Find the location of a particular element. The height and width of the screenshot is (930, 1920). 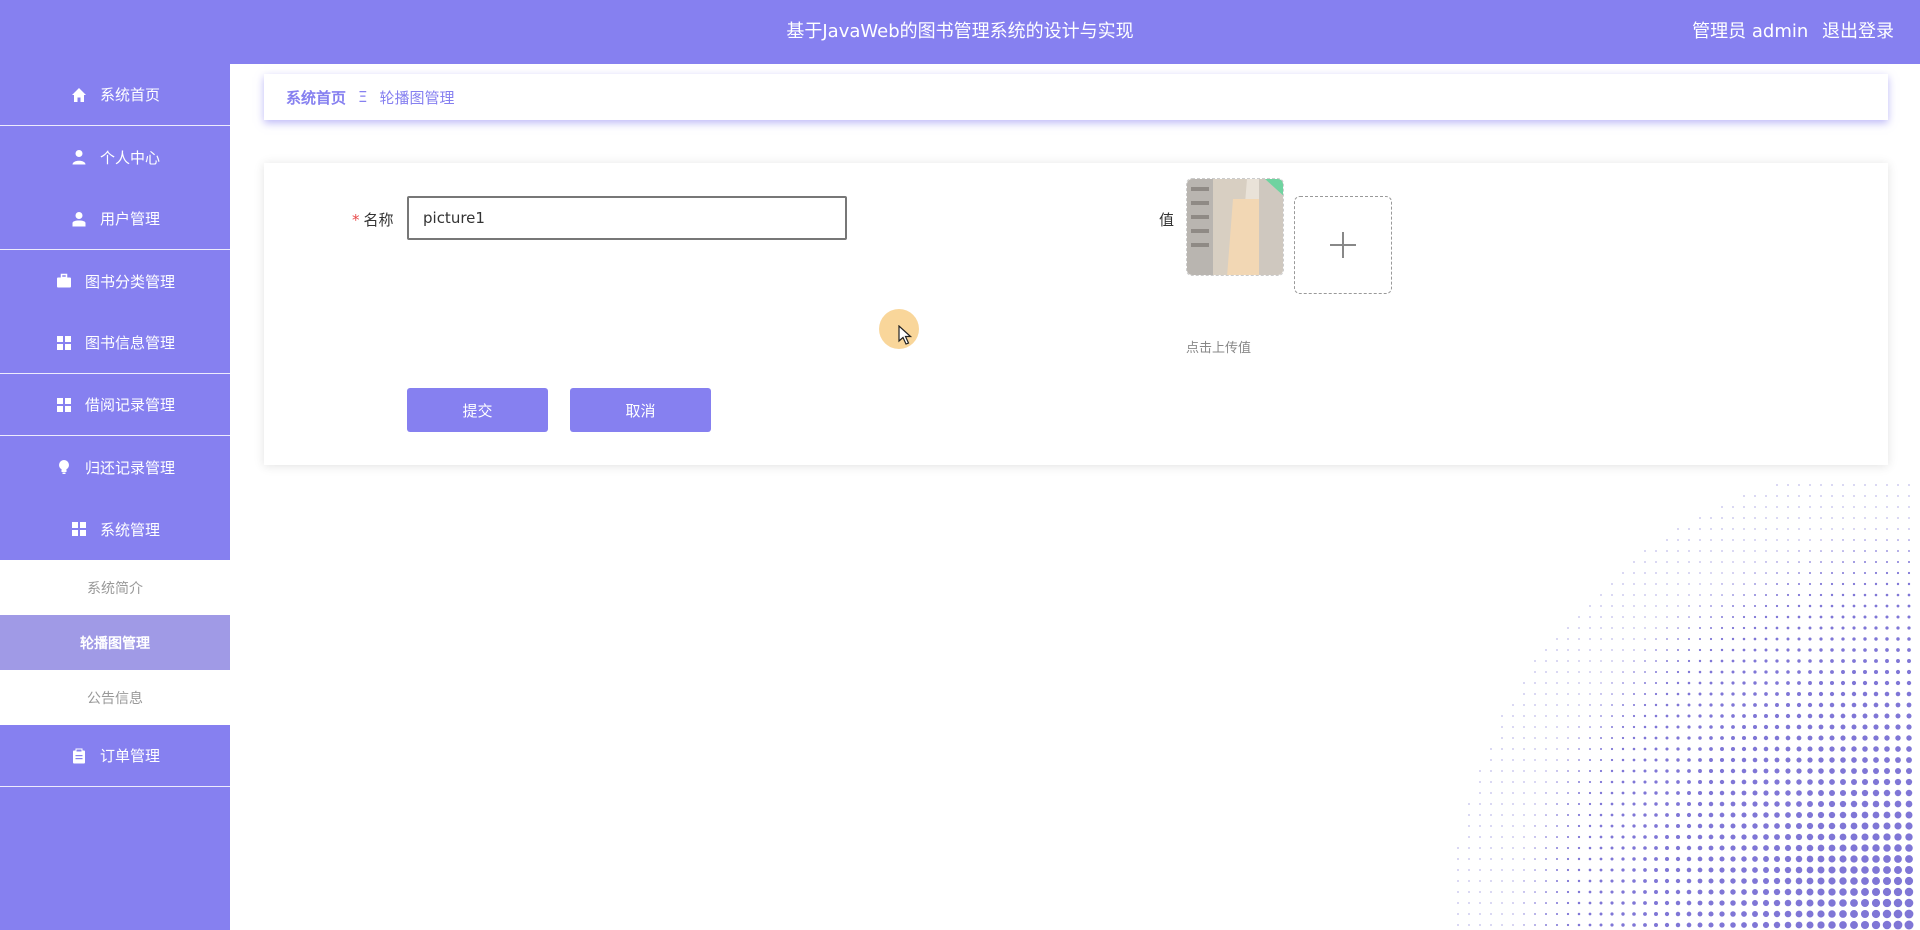

user-label: 管理员 admin is located at coordinates (1750, 31).